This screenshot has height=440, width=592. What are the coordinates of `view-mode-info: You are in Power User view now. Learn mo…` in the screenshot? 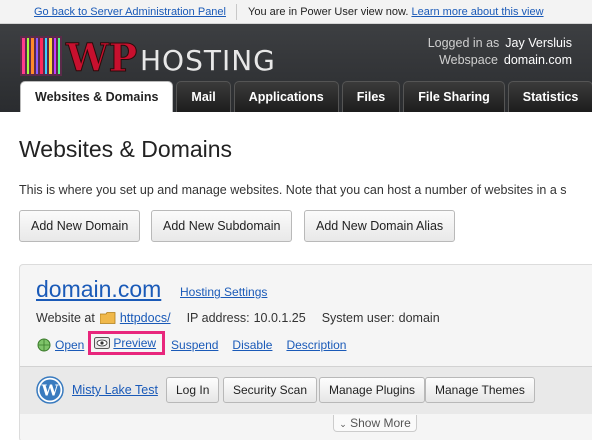 It's located at (396, 12).